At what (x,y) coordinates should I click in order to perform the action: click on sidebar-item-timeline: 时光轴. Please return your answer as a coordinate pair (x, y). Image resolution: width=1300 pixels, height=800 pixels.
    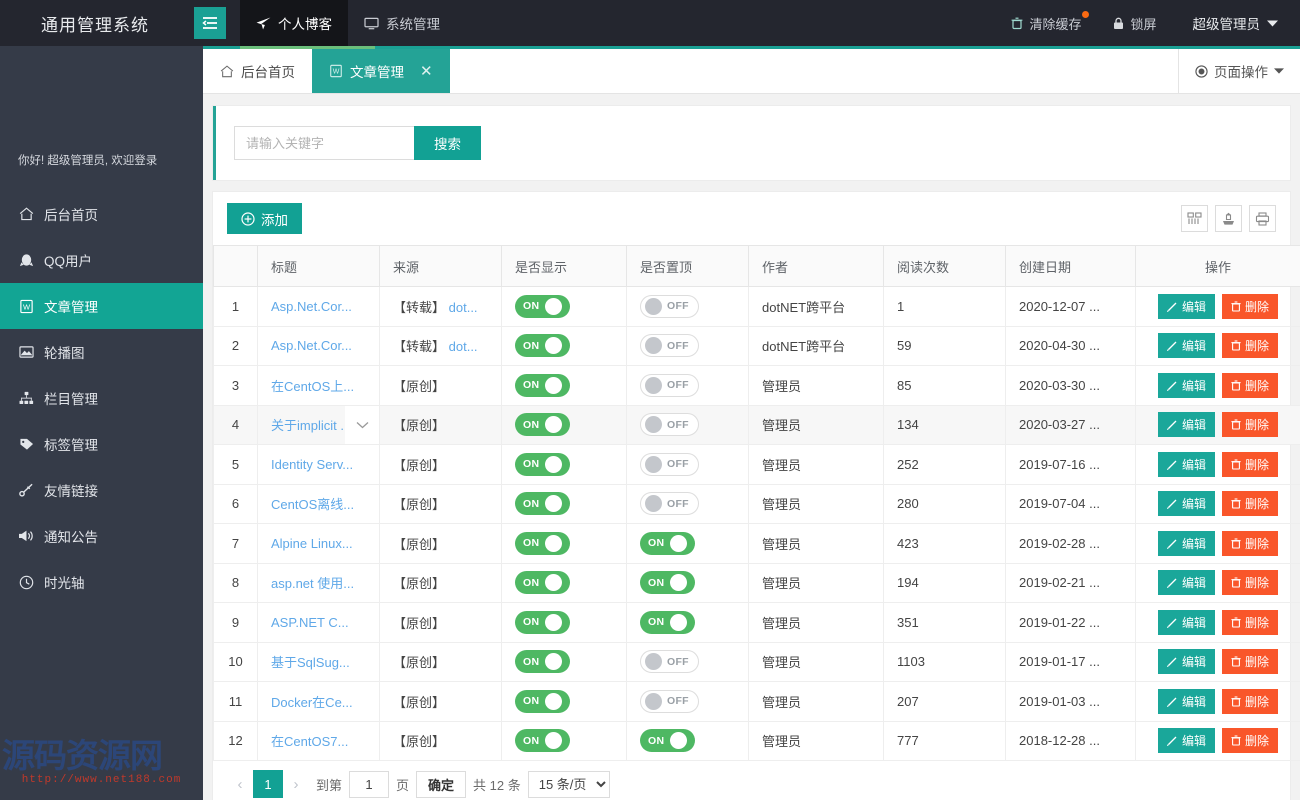
    Looking at the image, I should click on (101, 582).